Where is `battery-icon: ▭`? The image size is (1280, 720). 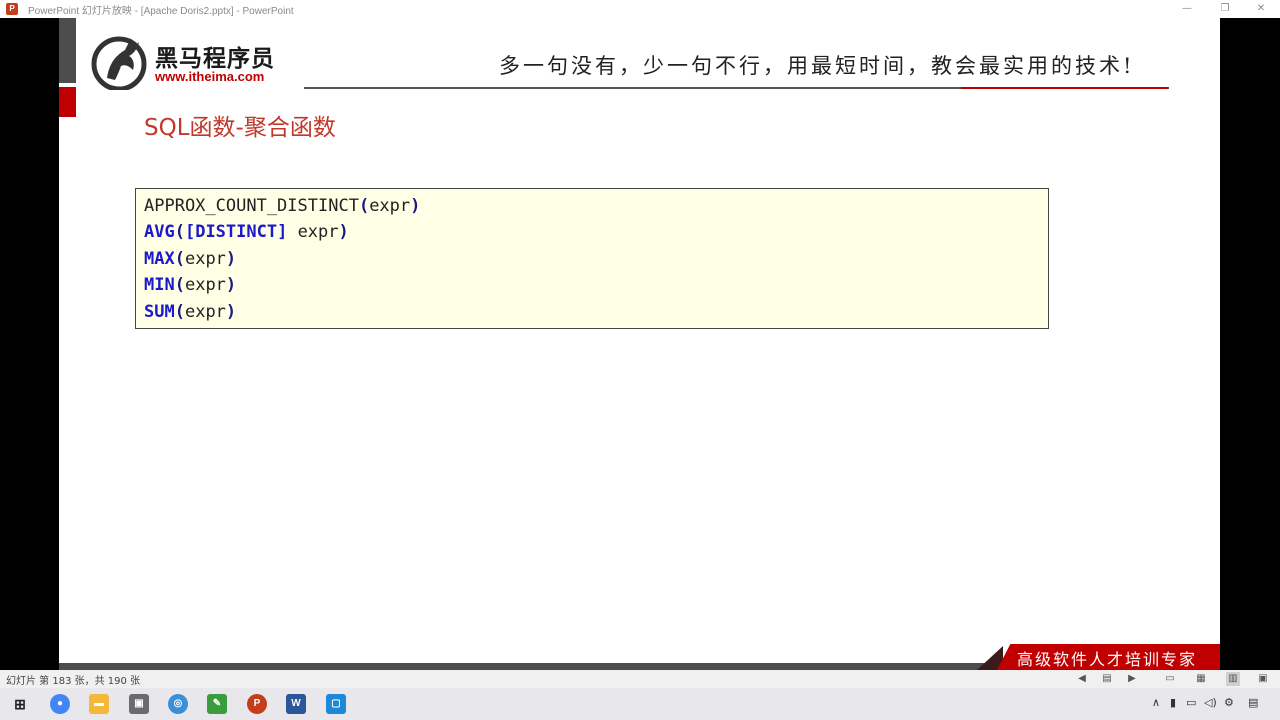 battery-icon: ▭ is located at coordinates (1191, 702).